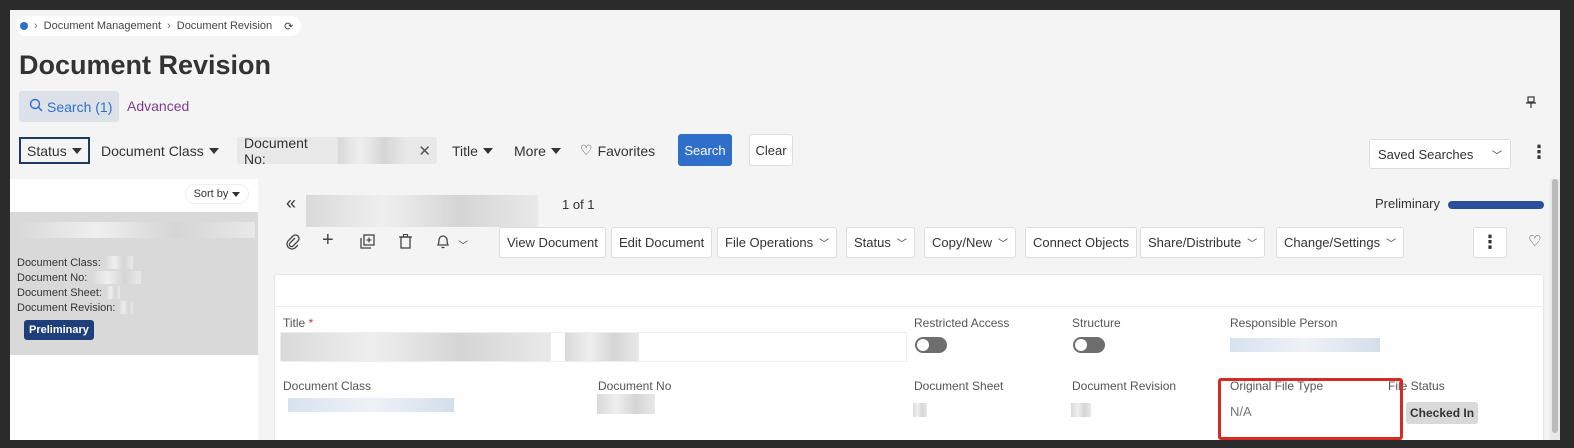 This screenshot has height=448, width=1574. What do you see at coordinates (288, 26) in the screenshot?
I see `refresh-icon: ⟳` at bounding box center [288, 26].